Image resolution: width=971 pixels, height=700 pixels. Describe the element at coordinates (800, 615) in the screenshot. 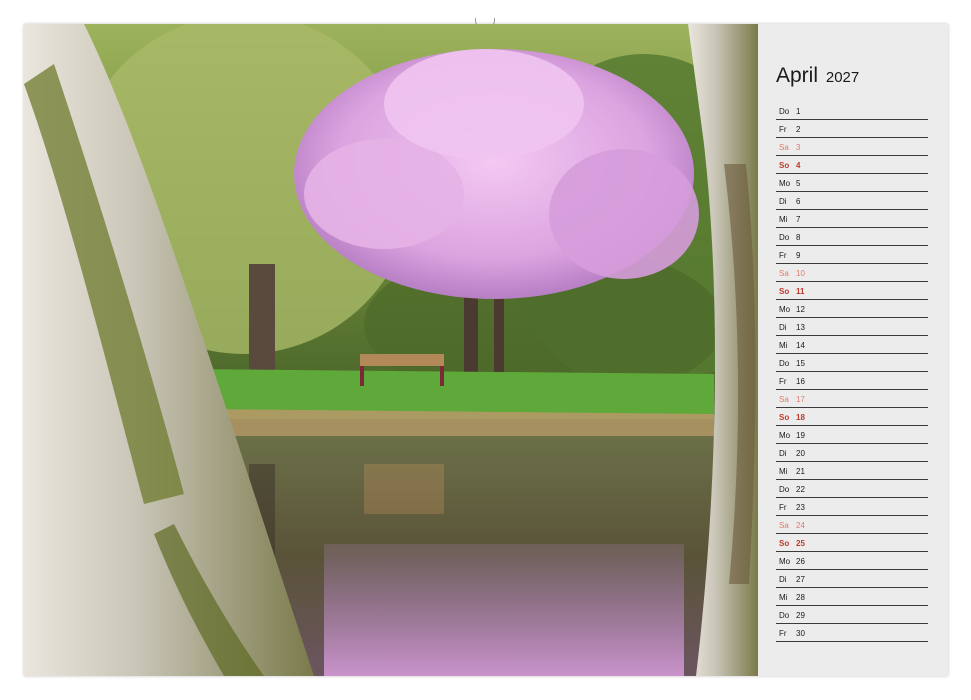

I see `day-number: 29` at that location.